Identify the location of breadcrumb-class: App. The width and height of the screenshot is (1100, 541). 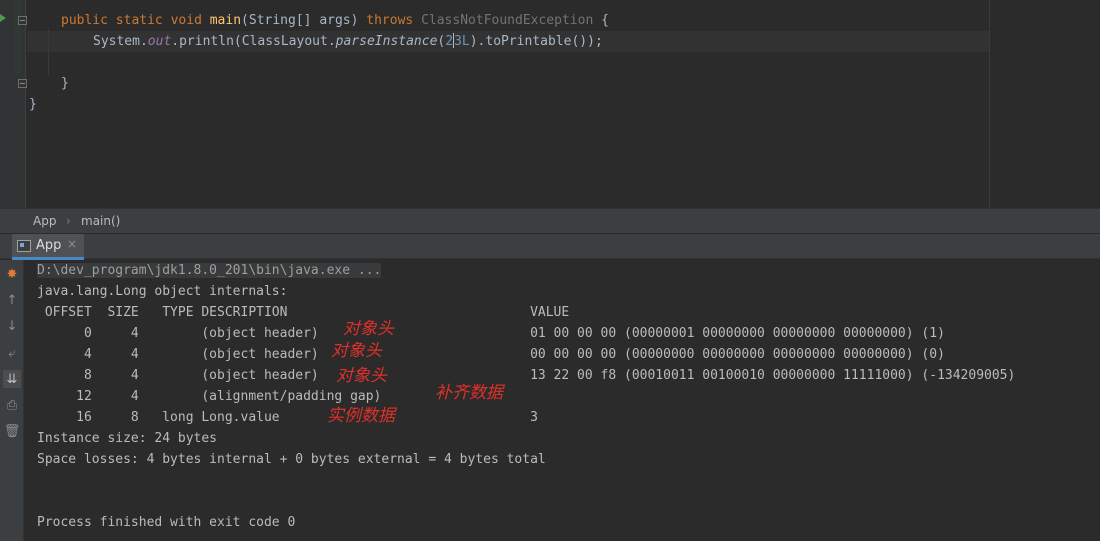
(44, 221).